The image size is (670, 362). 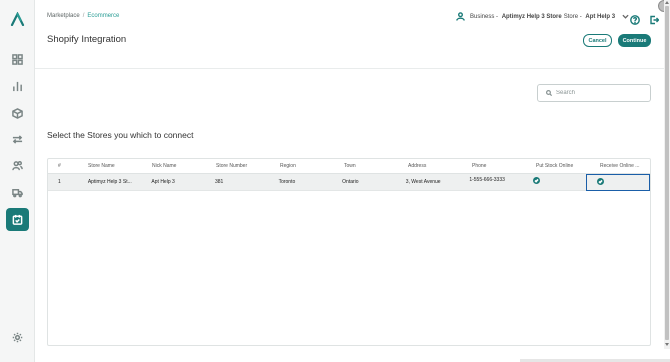 What do you see at coordinates (618, 182) in the screenshot?
I see `cell-receive-online` at bounding box center [618, 182].